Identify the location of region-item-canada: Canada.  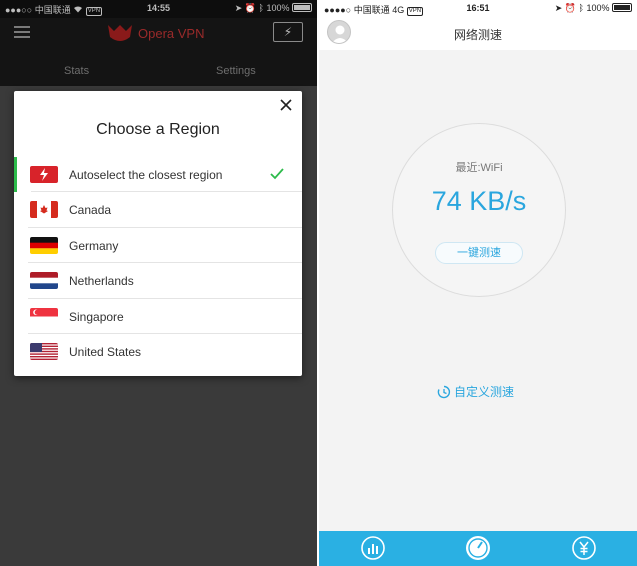
(158, 210).